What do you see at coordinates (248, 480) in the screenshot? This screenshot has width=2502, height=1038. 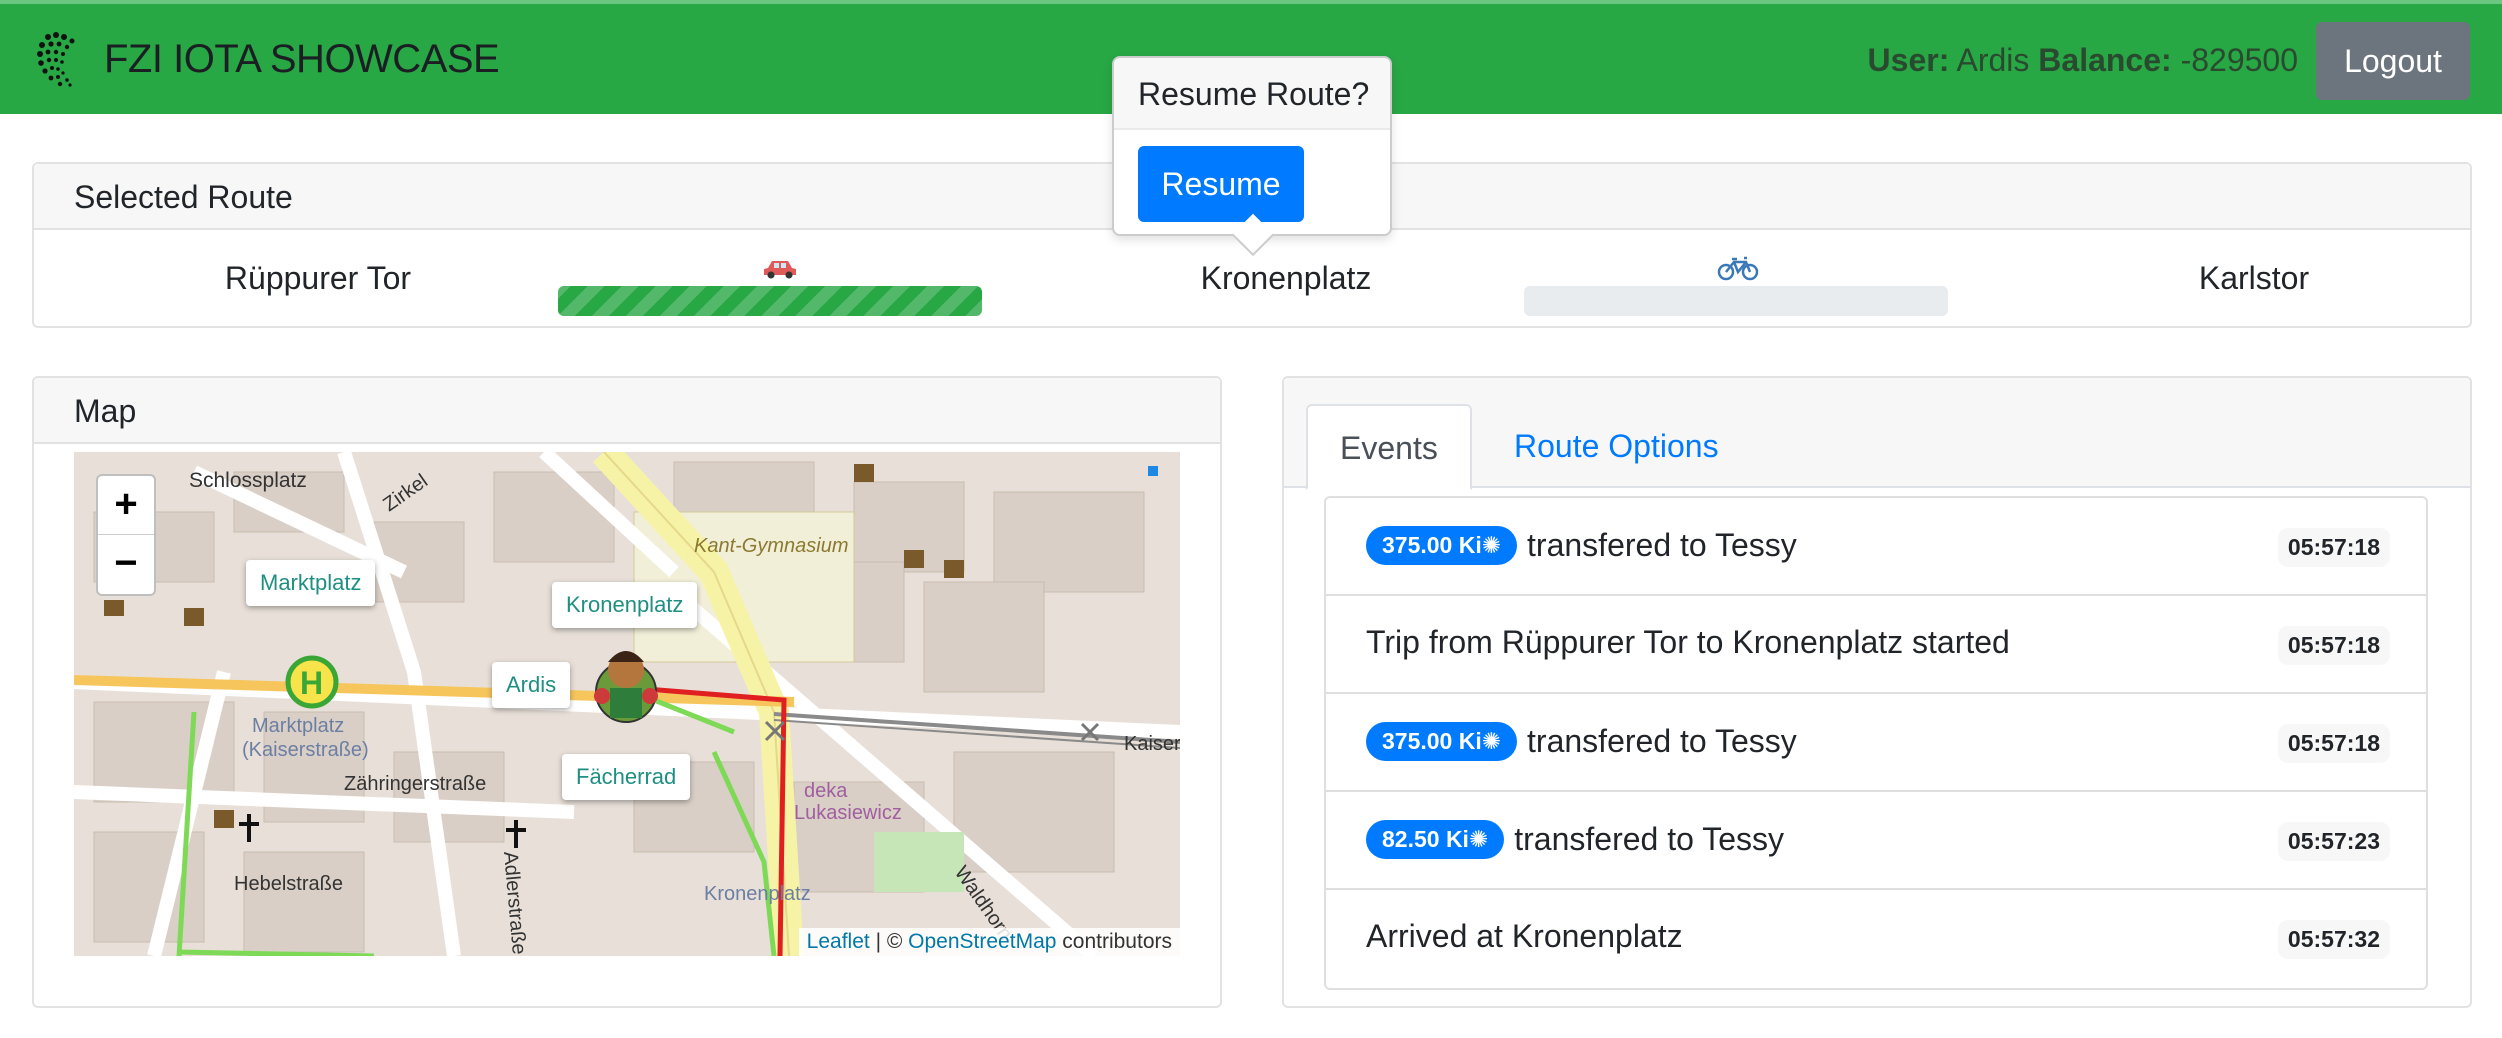 I see `map-label-schlossplatz: Schlossplatz` at bounding box center [248, 480].